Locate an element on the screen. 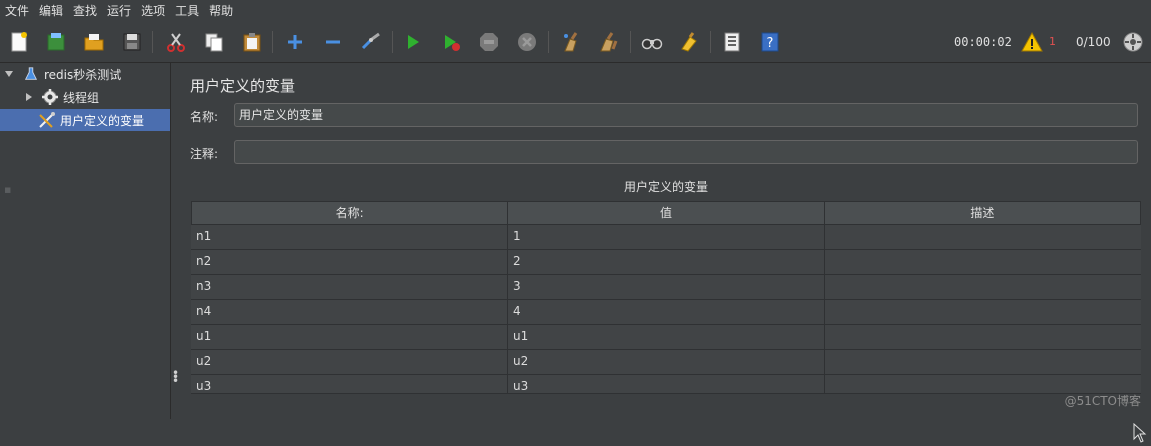 This screenshot has width=1151, height=446. menu-run: 运行 is located at coordinates (119, 11).